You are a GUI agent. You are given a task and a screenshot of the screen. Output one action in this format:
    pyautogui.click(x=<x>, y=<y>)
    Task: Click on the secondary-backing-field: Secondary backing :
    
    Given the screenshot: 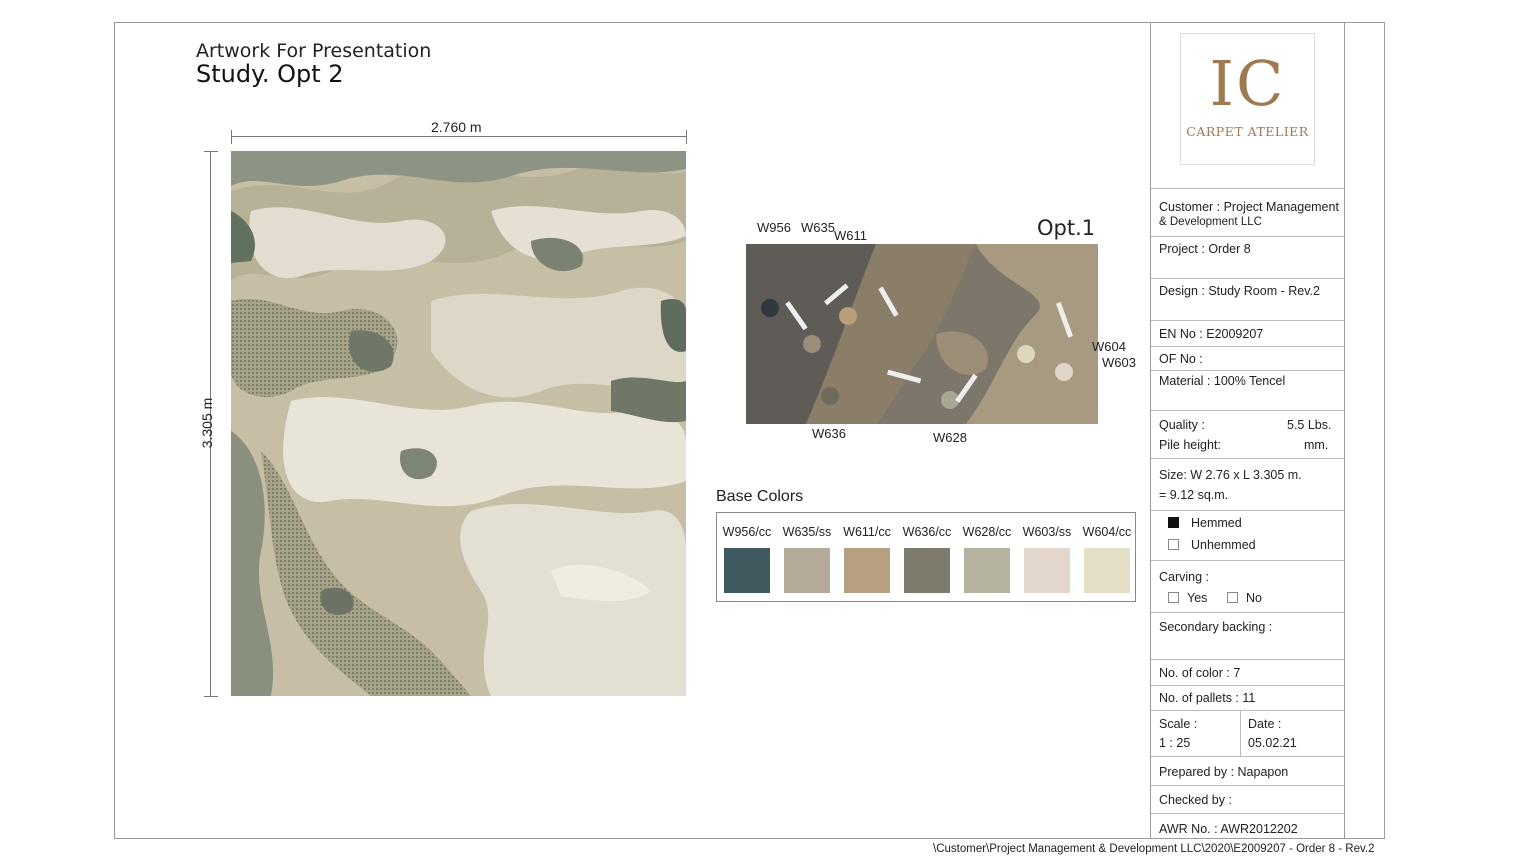 What is the action you would take?
    pyautogui.click(x=1216, y=627)
    